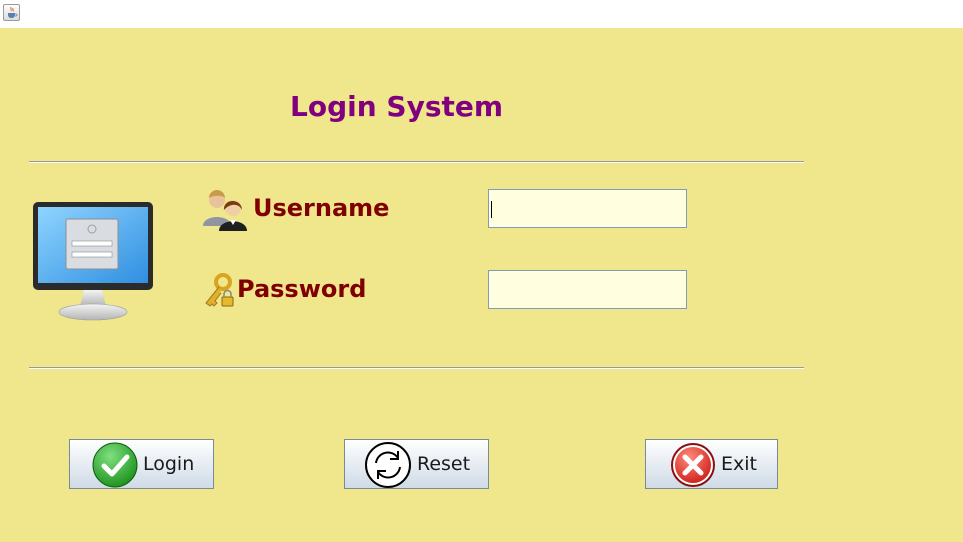  I want to click on username-input, so click(587, 208).